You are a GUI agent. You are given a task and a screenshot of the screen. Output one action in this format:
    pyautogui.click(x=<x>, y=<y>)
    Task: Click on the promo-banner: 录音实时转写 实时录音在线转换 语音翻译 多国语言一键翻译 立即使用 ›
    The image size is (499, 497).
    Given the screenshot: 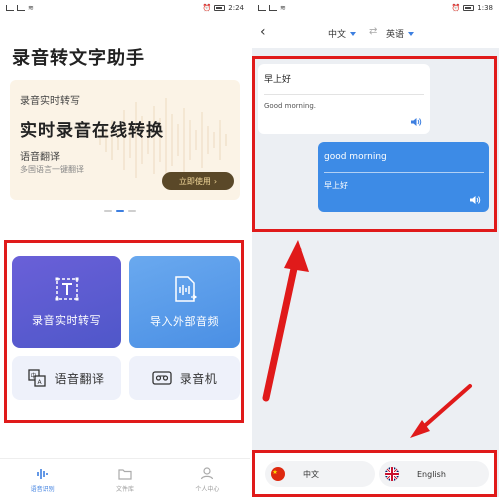 What is the action you would take?
    pyautogui.click(x=125, y=140)
    